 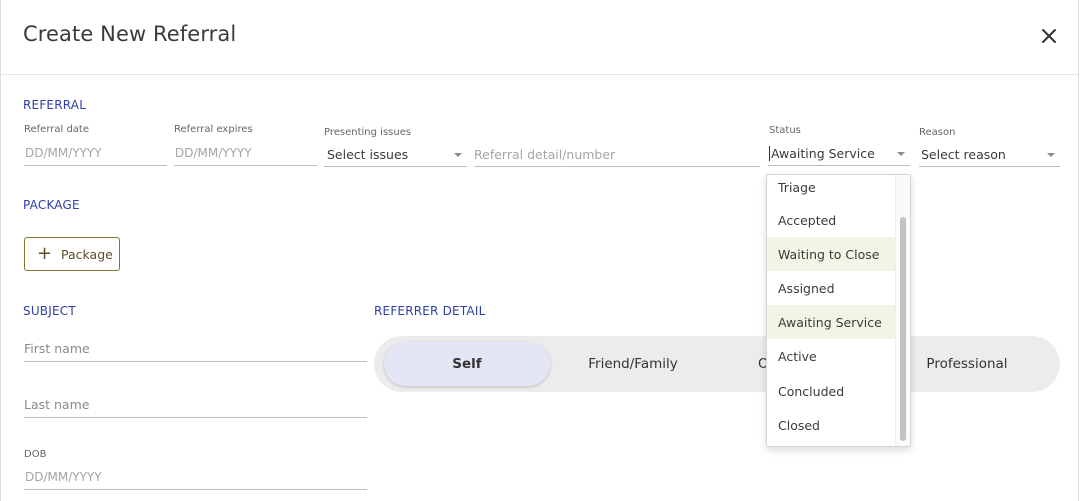 What do you see at coordinates (195, 417) in the screenshot?
I see `last-name-underline` at bounding box center [195, 417].